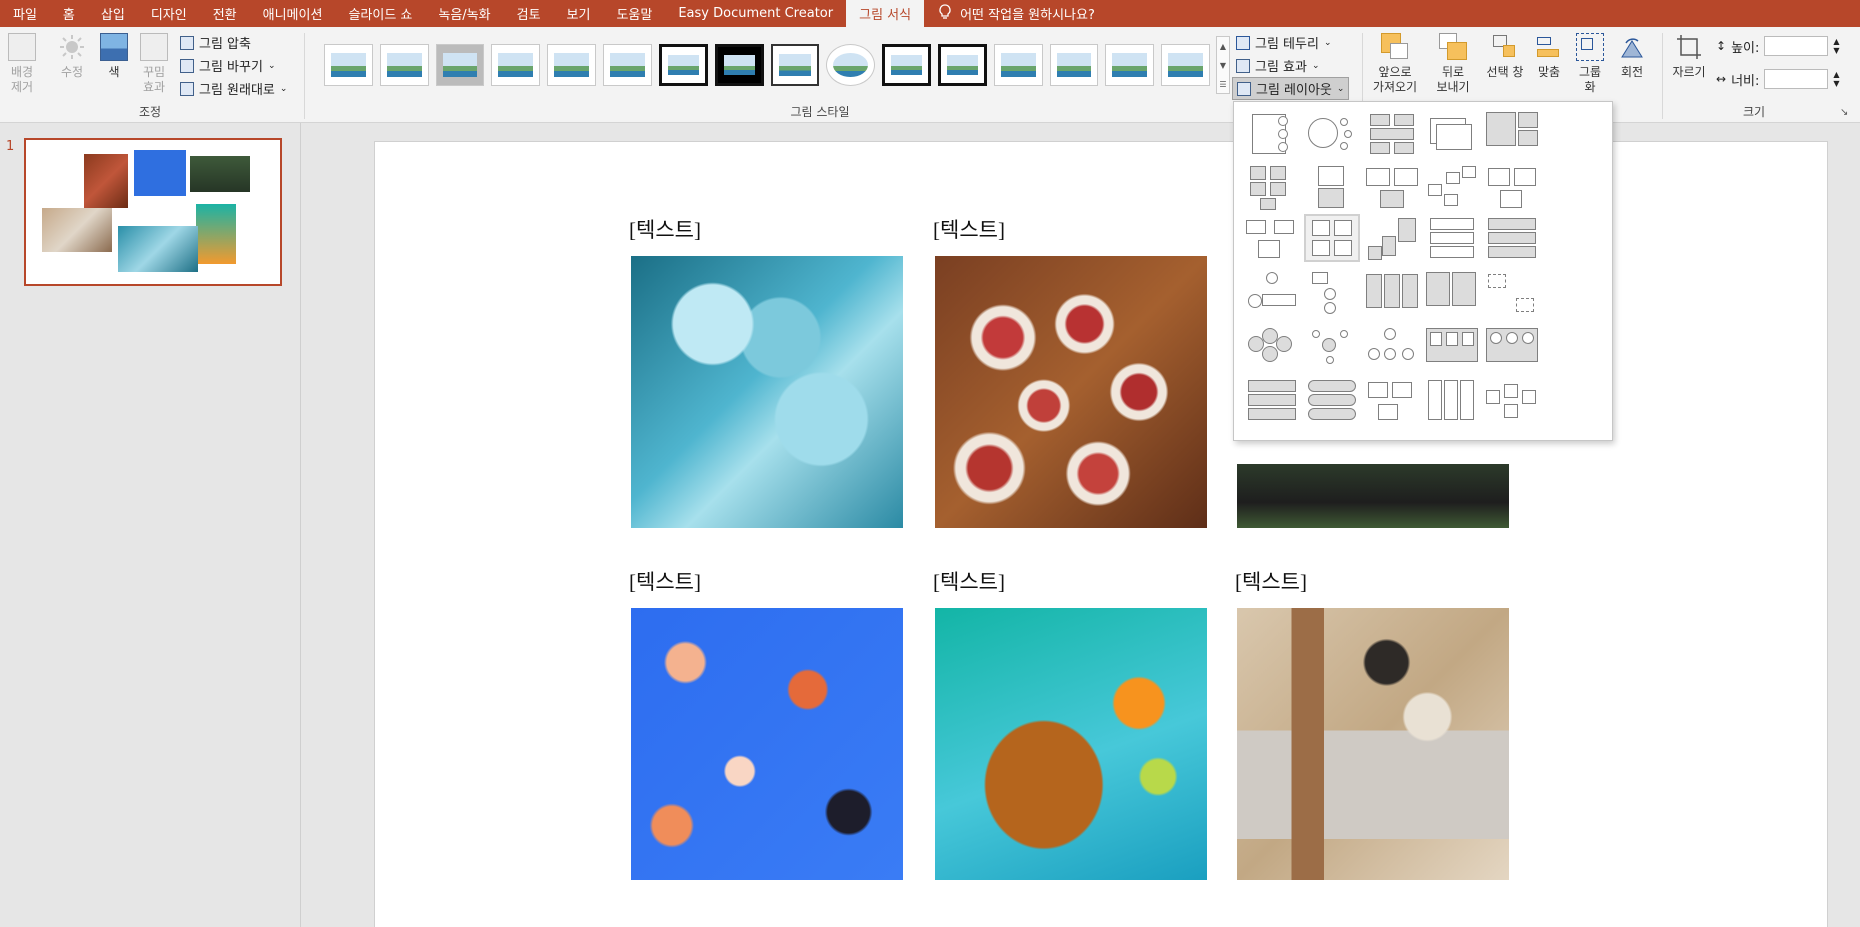 The height and width of the screenshot is (927, 1860). Describe the element at coordinates (1549, 56) in the screenshot. I see `align-button: 맞춤` at that location.